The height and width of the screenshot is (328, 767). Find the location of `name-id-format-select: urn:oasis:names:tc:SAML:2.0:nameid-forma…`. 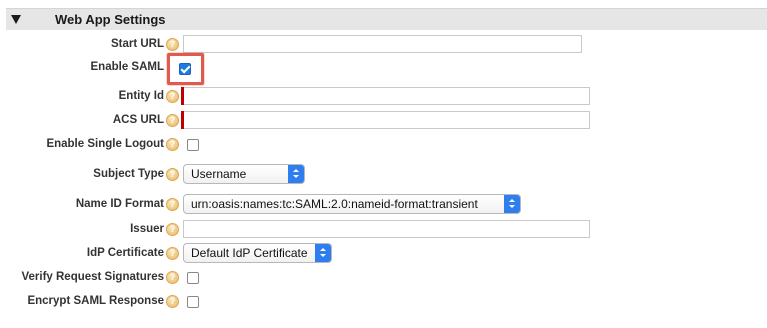

name-id-format-select: urn:oasis:names:tc:SAML:2.0:nameid-forma… is located at coordinates (352, 204).